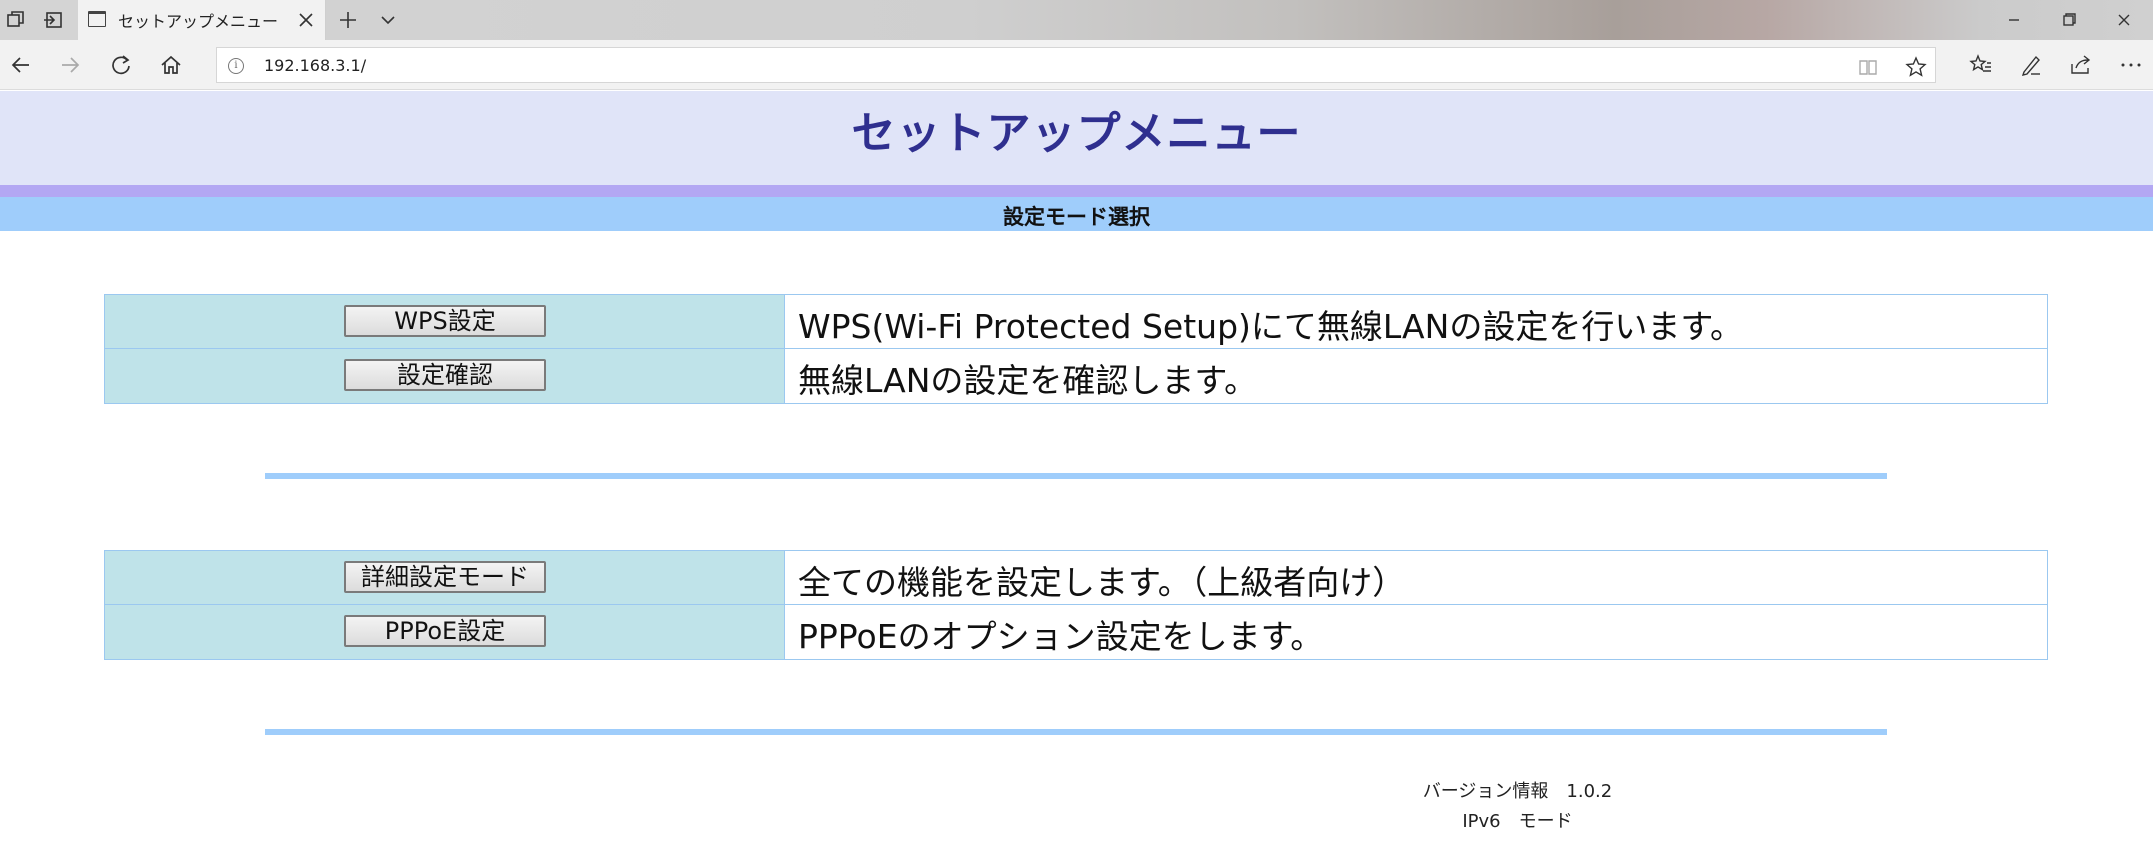  I want to click on browser-tab-active: セットアップメニュー, so click(202, 20).